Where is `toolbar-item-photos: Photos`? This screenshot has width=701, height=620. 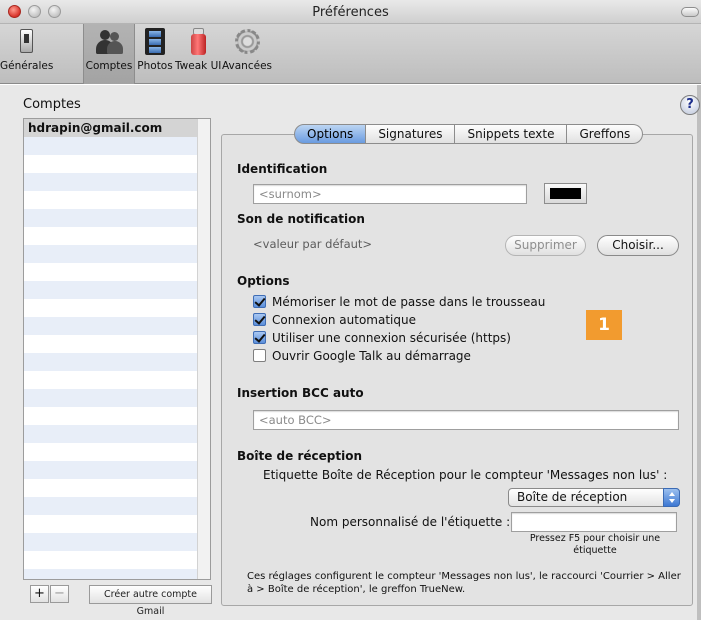 toolbar-item-photos: Photos is located at coordinates (155, 54).